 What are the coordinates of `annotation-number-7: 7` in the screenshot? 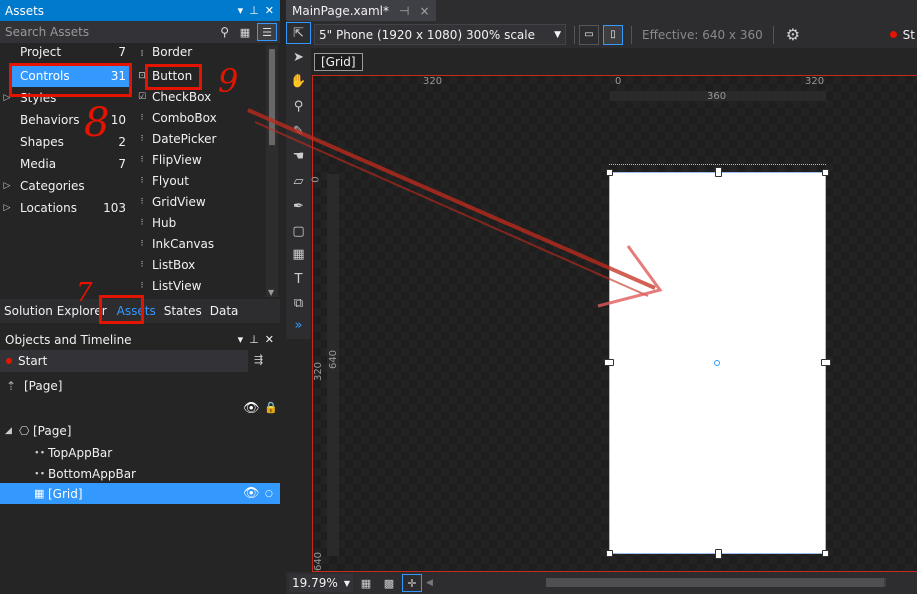 It's located at (84, 293).